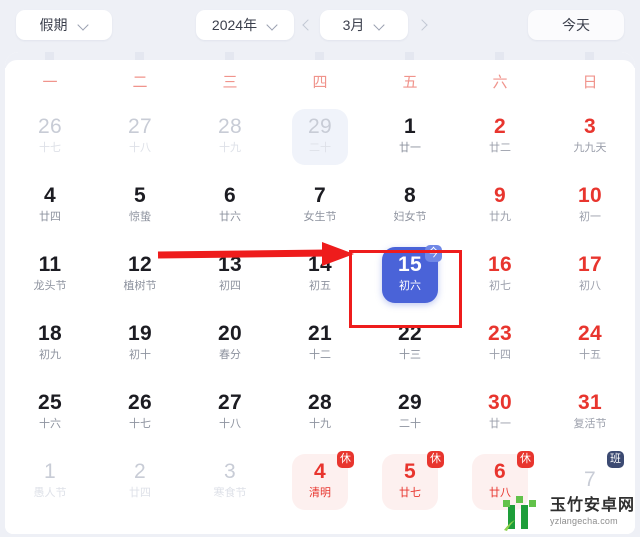 This screenshot has width=640, height=537. I want to click on day-cell: 21 十二, so click(320, 343).